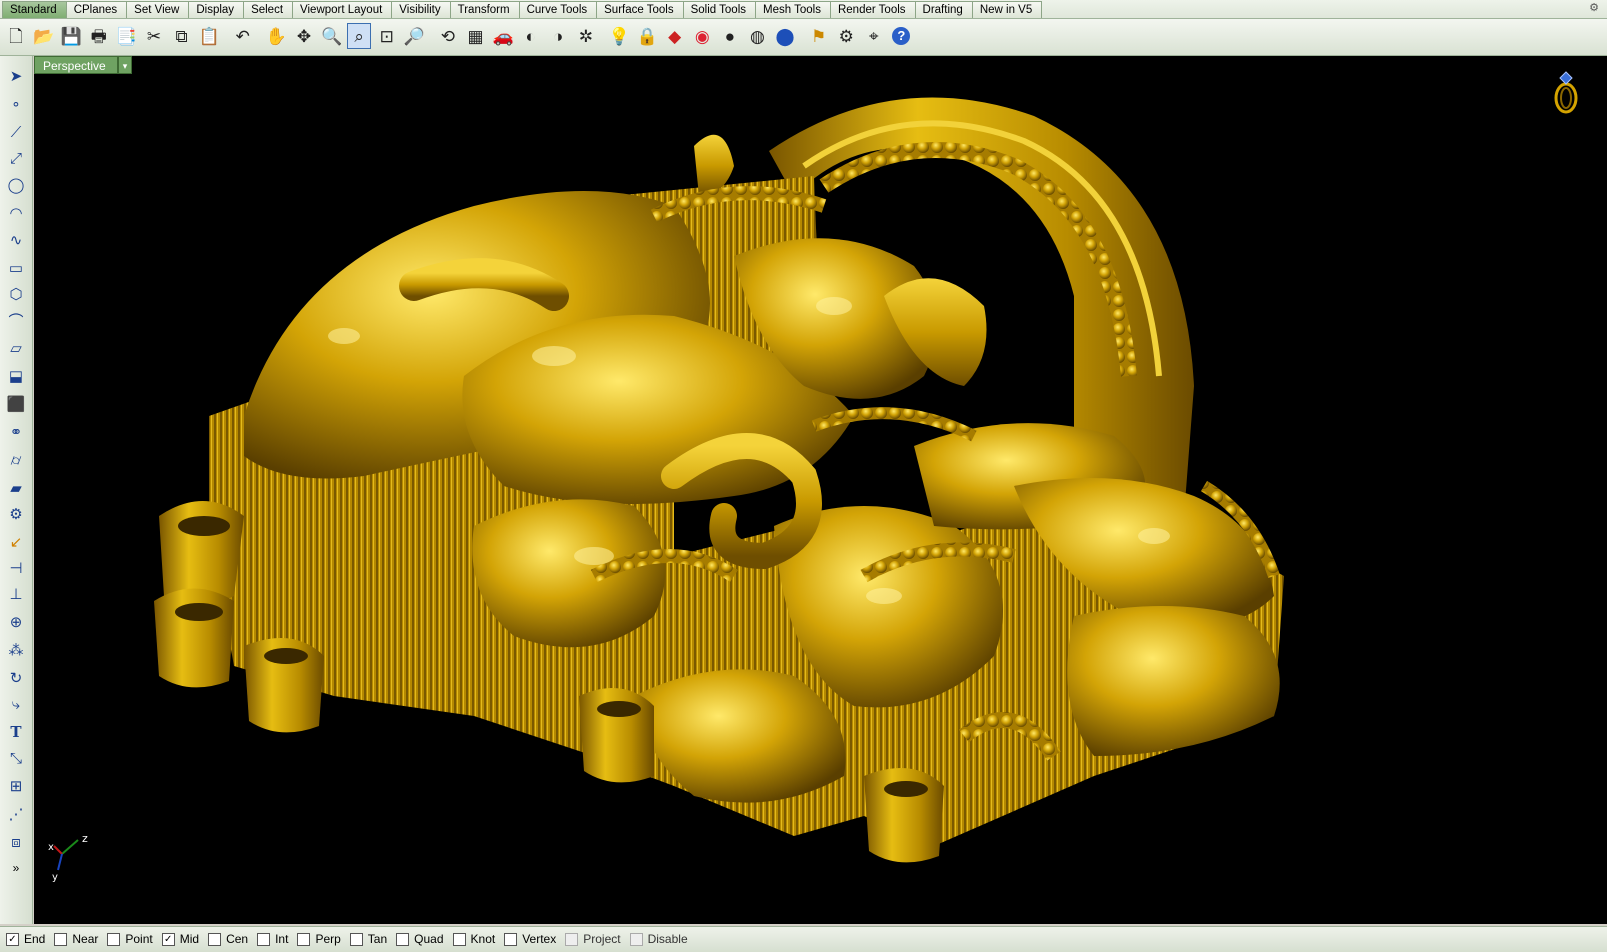 The height and width of the screenshot is (952, 1607). What do you see at coordinates (16, 432) in the screenshot?
I see `solid-union-icon: ⚭` at bounding box center [16, 432].